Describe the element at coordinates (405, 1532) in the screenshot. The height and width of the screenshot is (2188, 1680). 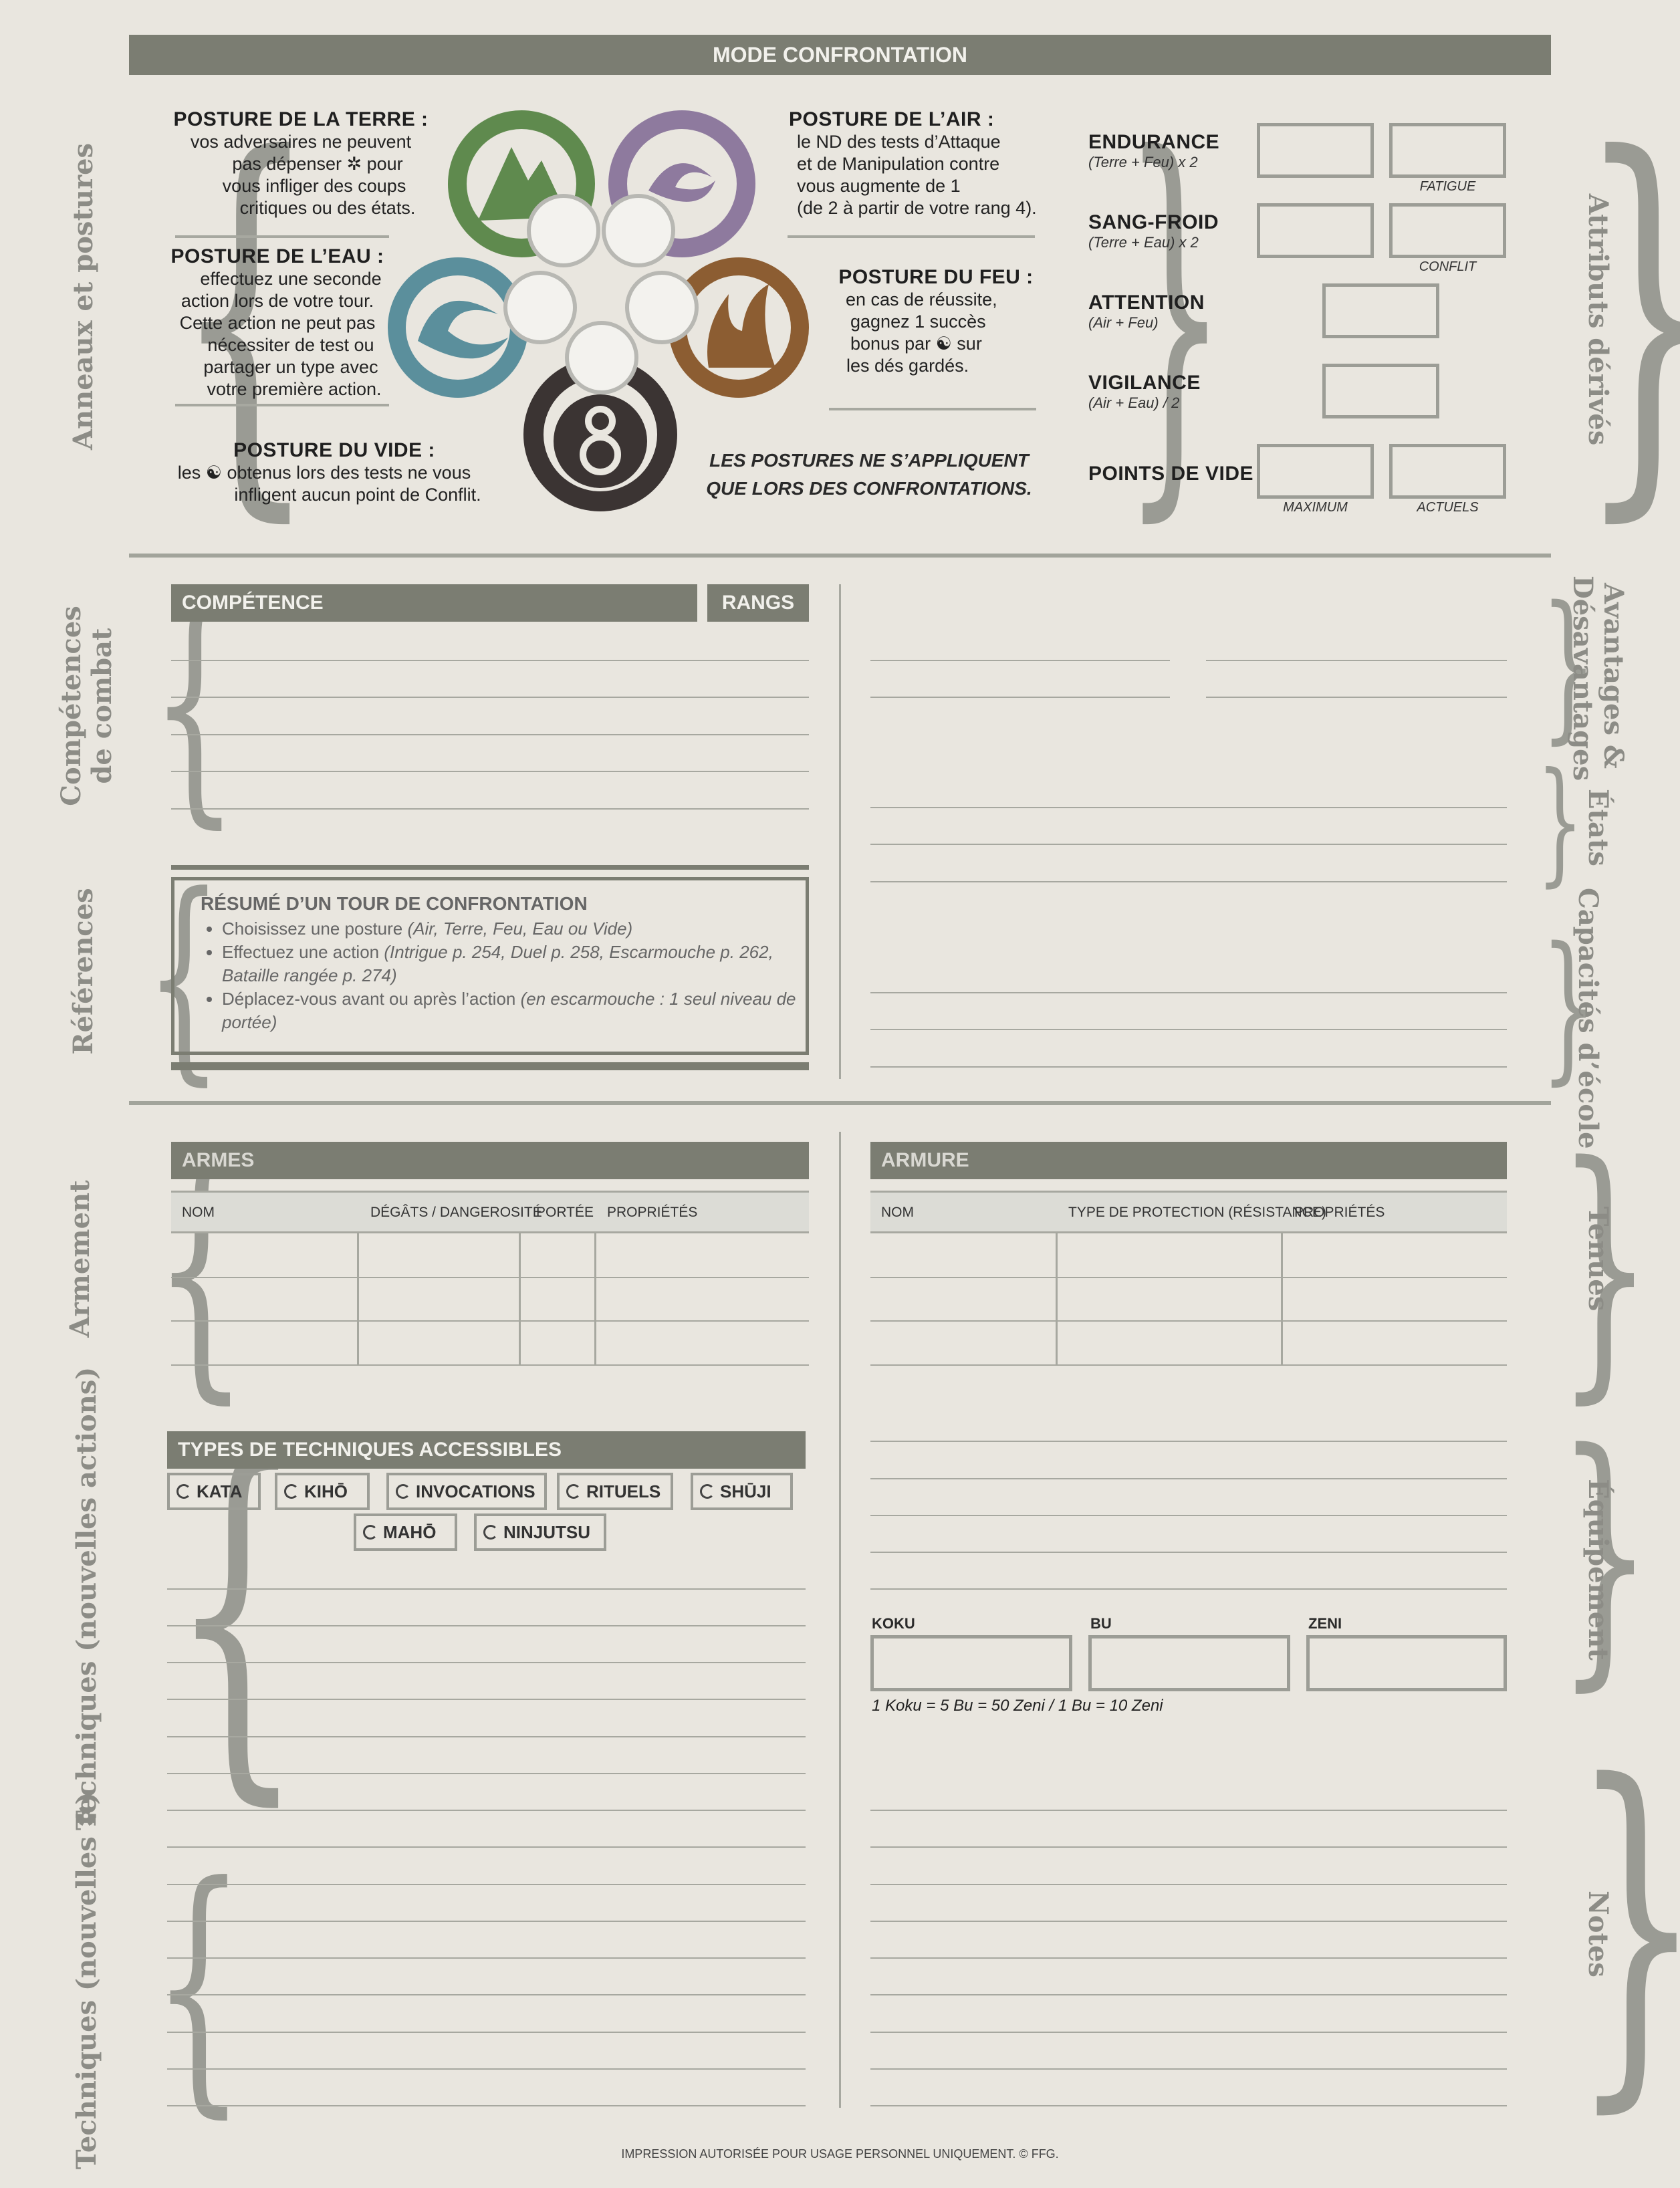
I see `technique-type-maho: MAHŌ` at that location.